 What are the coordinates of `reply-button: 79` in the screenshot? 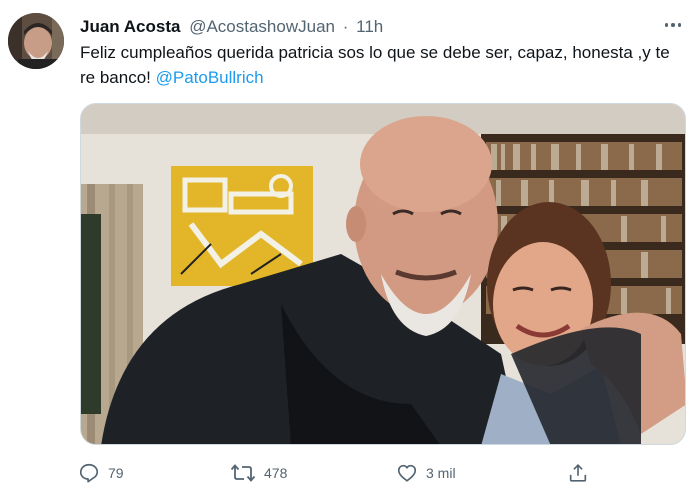 It's located at (101, 473).